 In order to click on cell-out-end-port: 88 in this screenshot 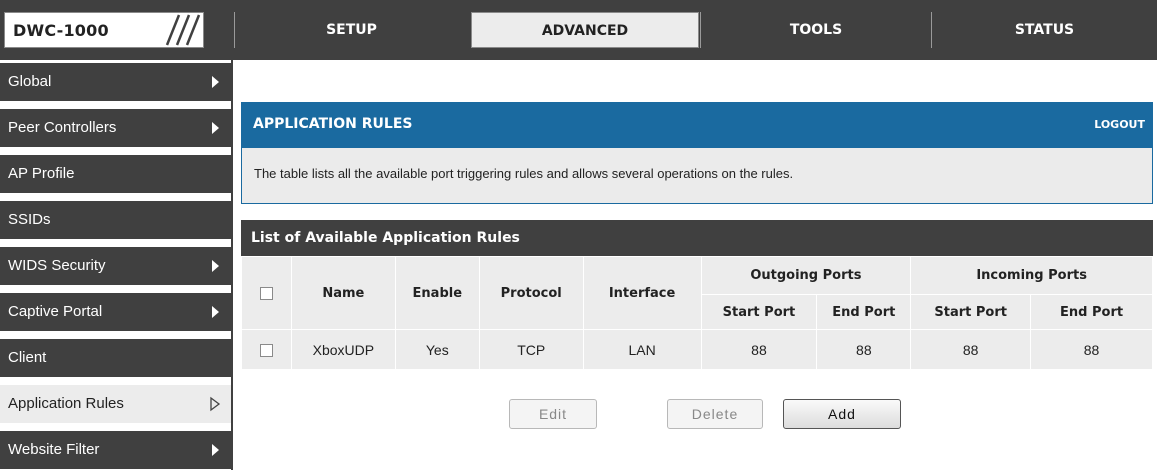, I will do `click(864, 349)`.